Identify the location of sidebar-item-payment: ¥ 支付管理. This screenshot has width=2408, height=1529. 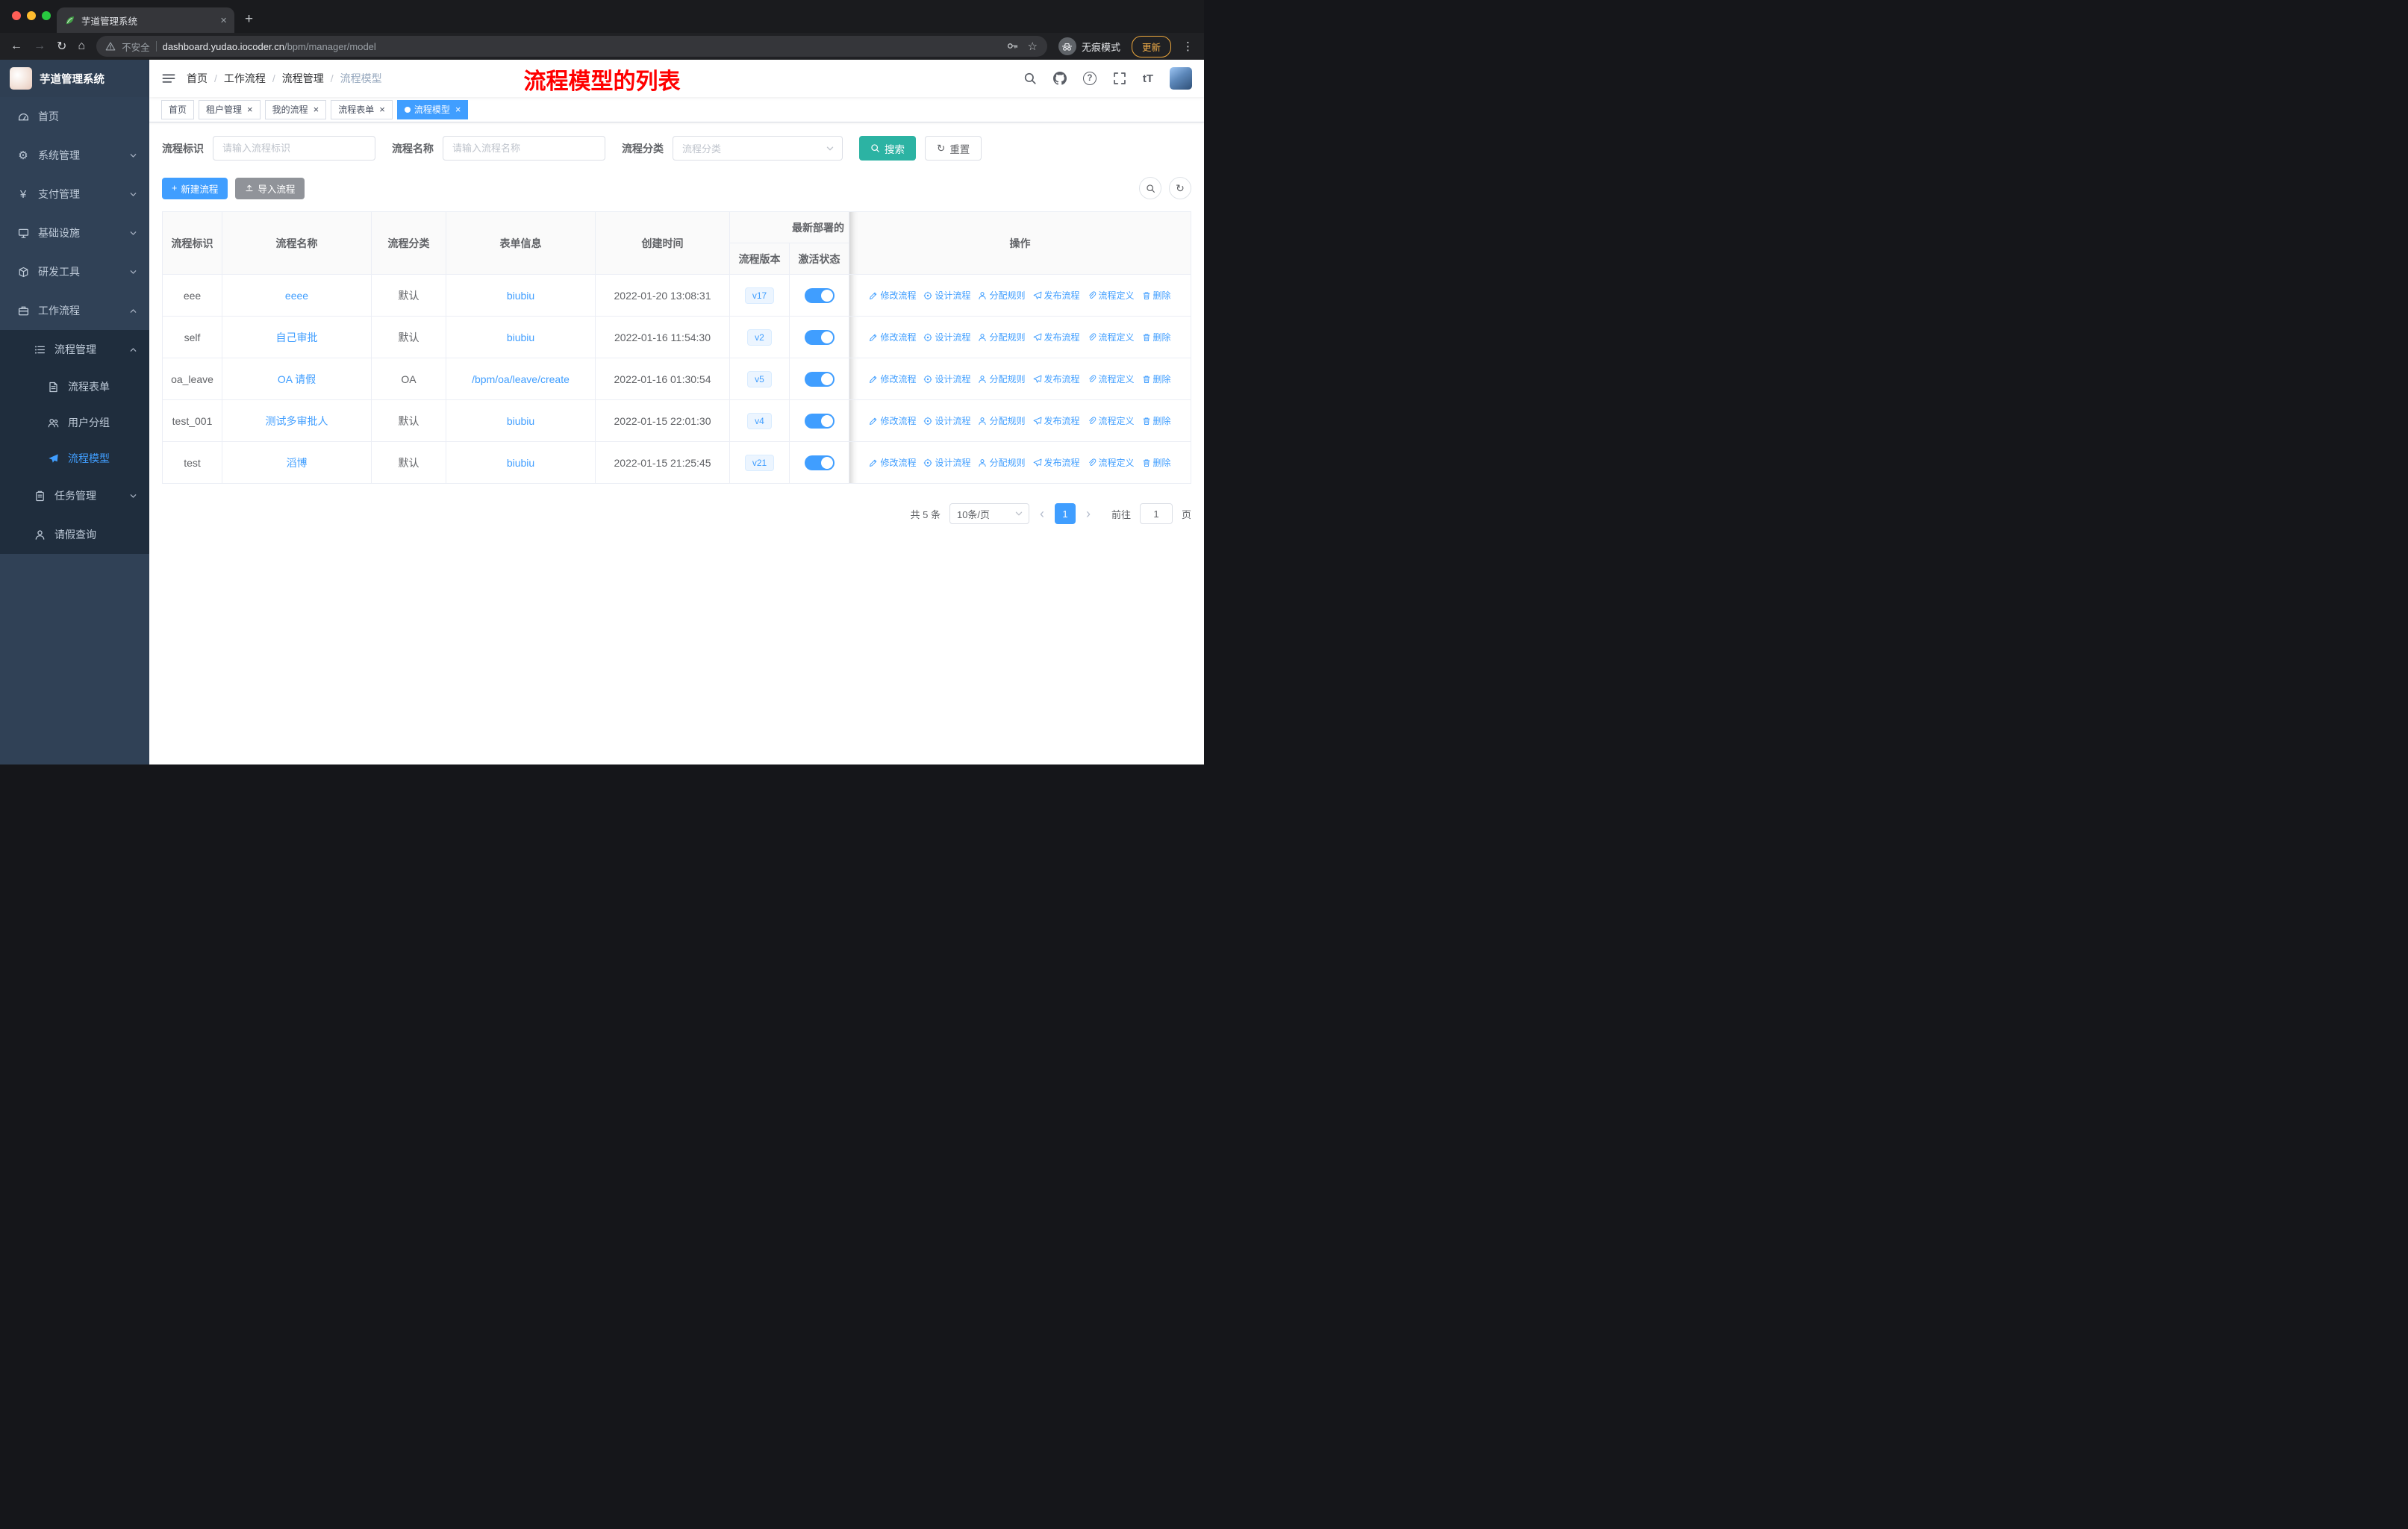
(74, 195).